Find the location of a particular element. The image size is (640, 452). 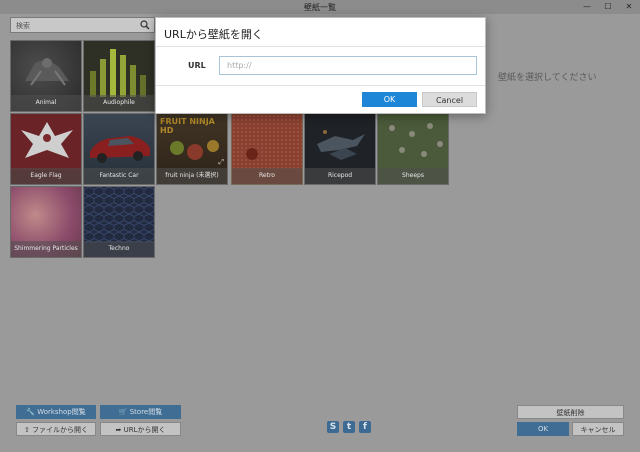

wallpaper-title: Sheeps is located at coordinates (413, 176).